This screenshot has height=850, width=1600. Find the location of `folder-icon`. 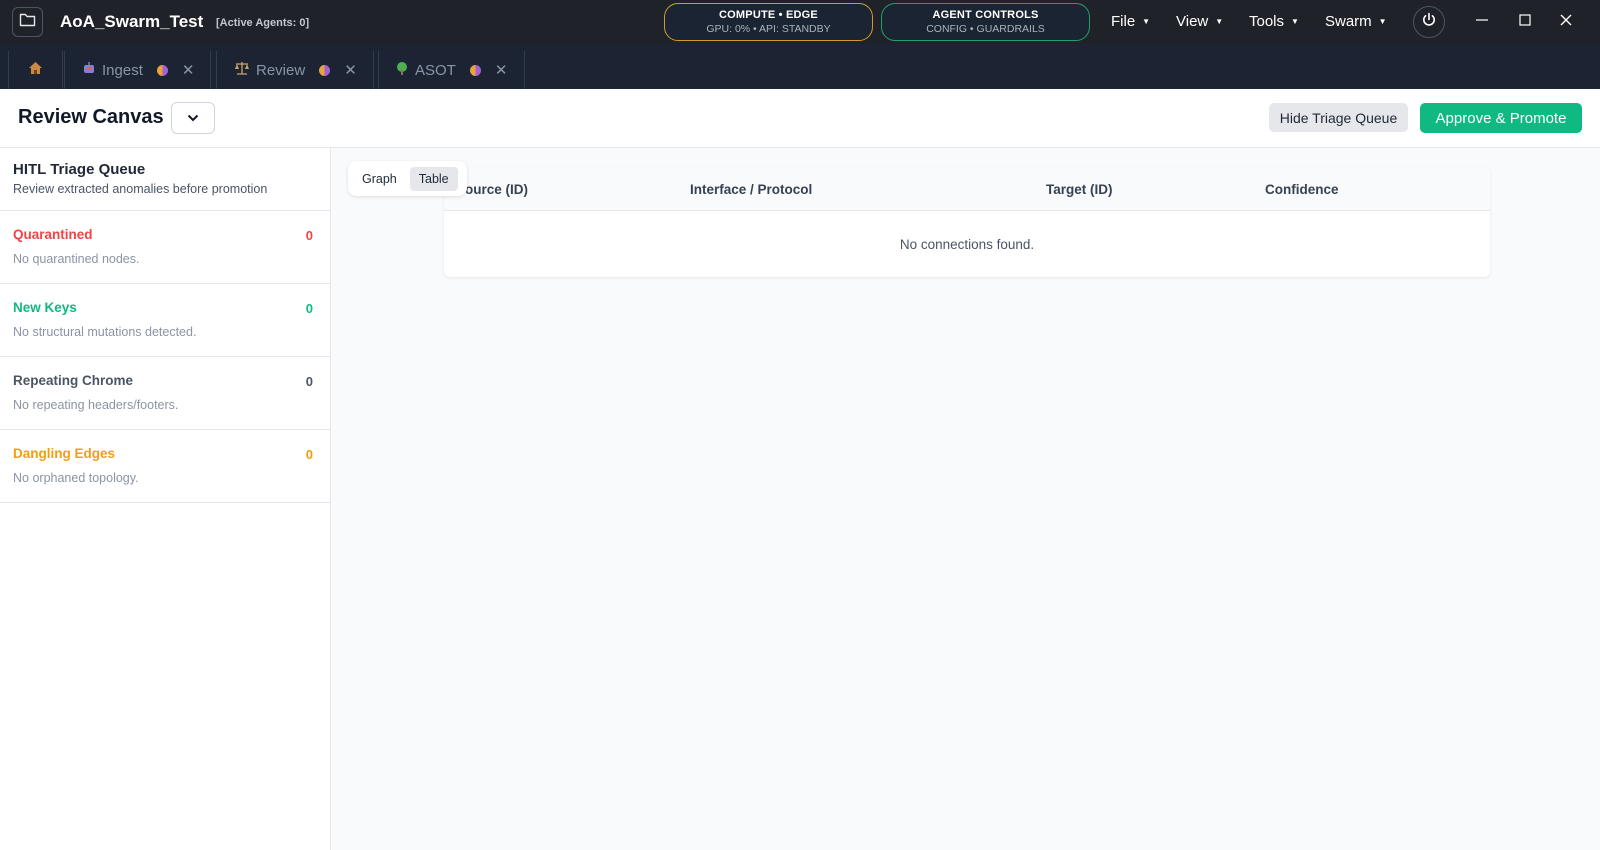

folder-icon is located at coordinates (27, 22).